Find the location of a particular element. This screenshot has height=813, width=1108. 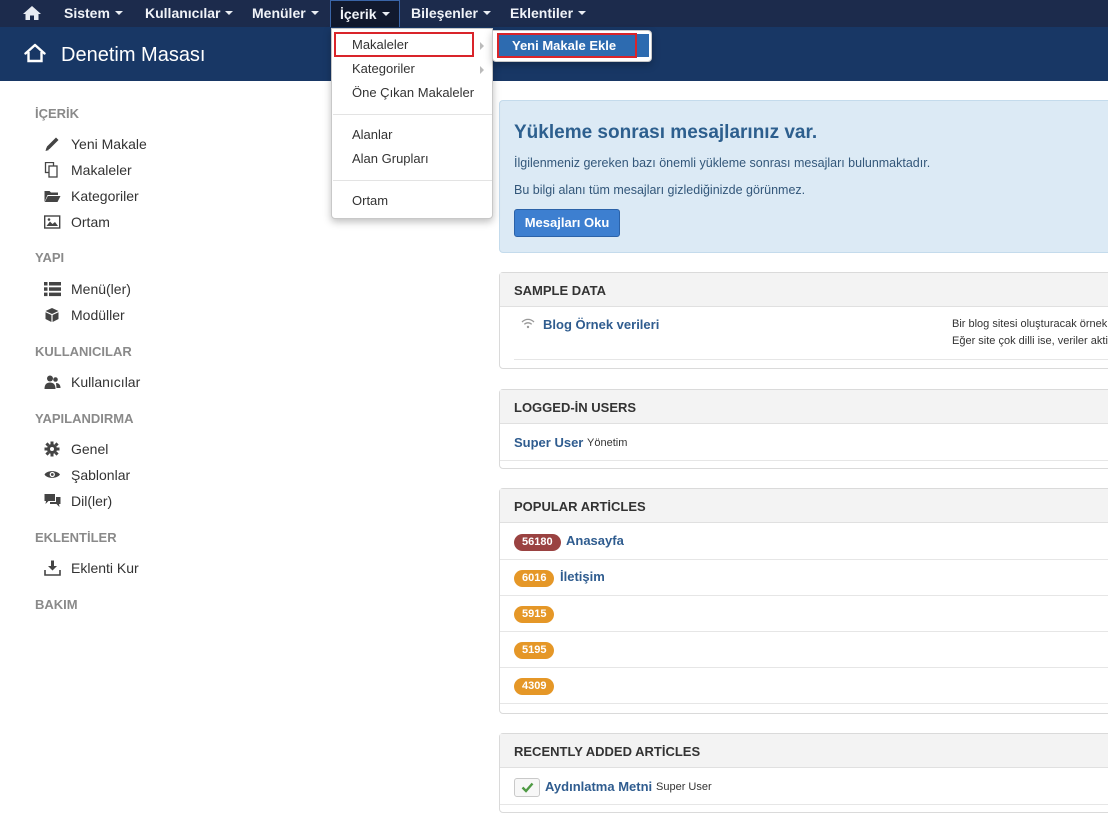

table-row: 5195 is located at coordinates (804, 650).